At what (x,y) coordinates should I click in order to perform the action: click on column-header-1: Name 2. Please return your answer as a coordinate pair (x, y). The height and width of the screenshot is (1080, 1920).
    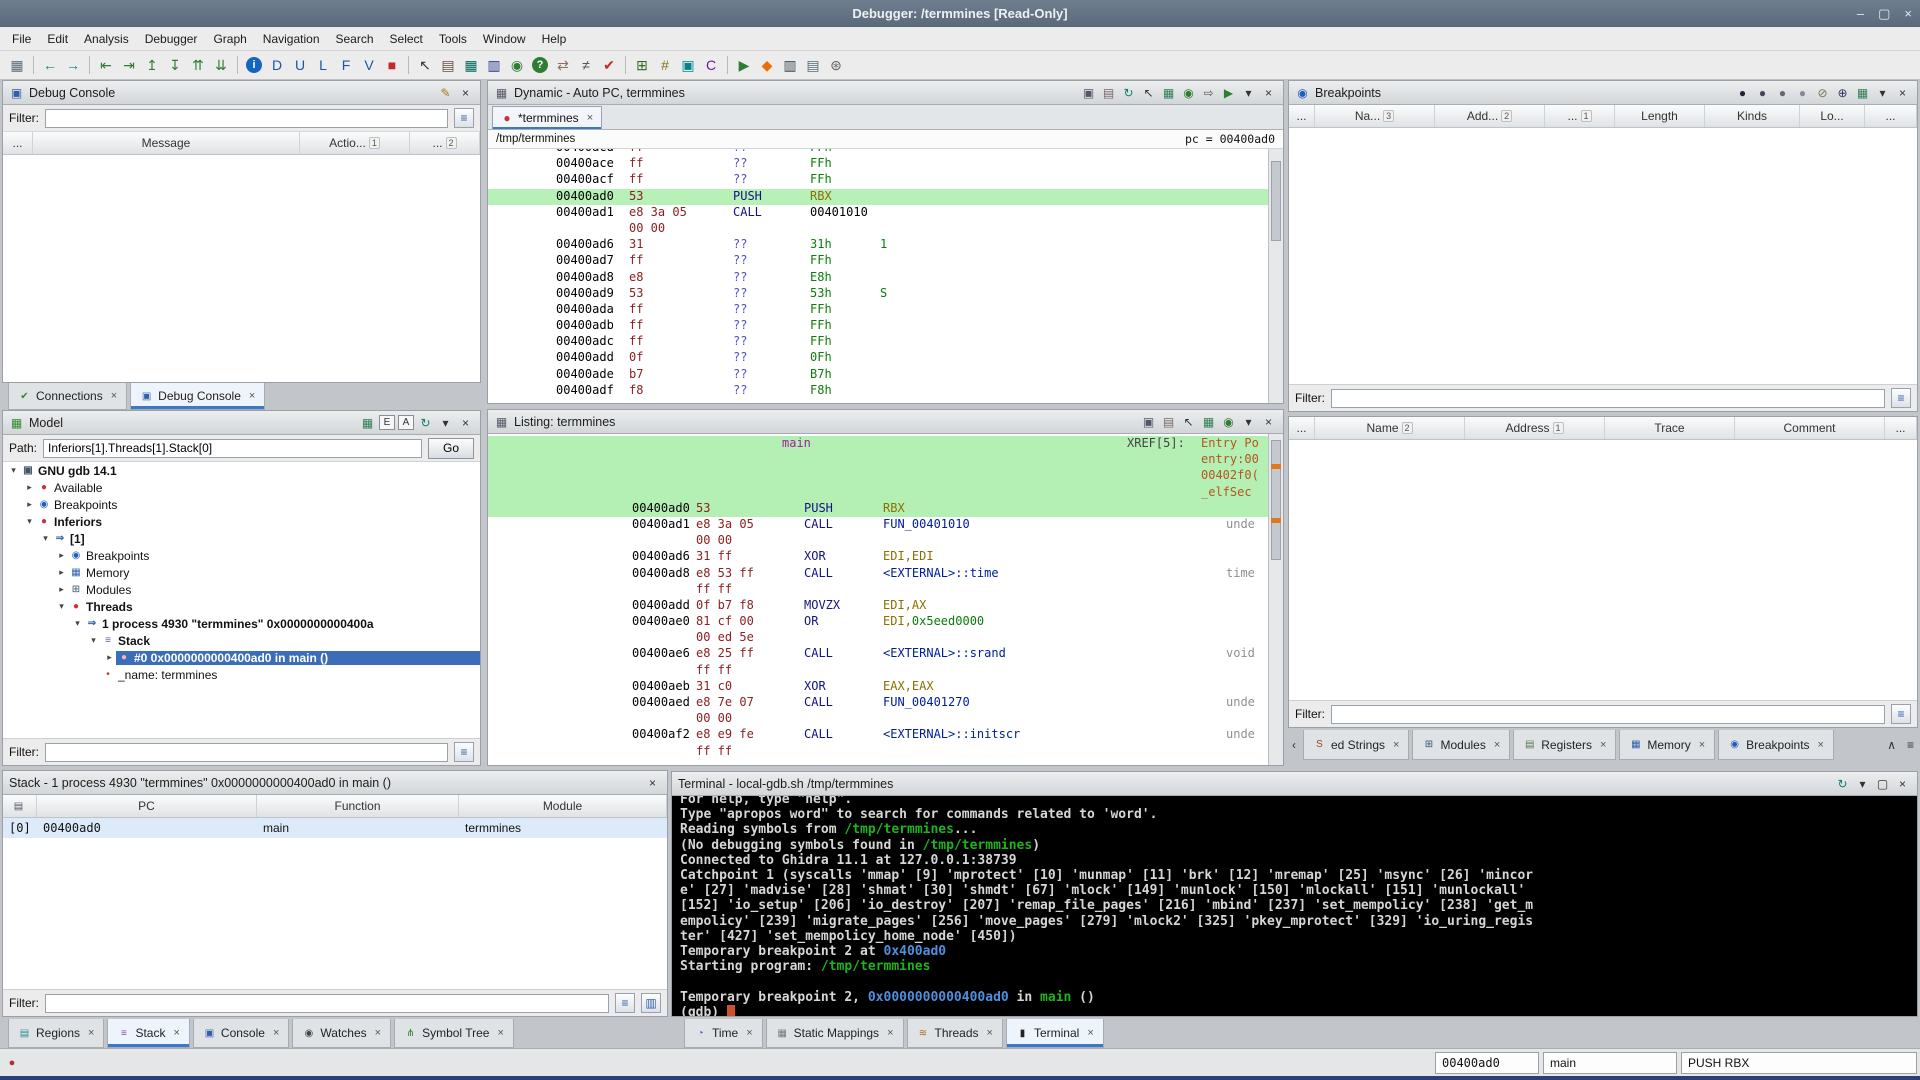
    Looking at the image, I should click on (1390, 428).